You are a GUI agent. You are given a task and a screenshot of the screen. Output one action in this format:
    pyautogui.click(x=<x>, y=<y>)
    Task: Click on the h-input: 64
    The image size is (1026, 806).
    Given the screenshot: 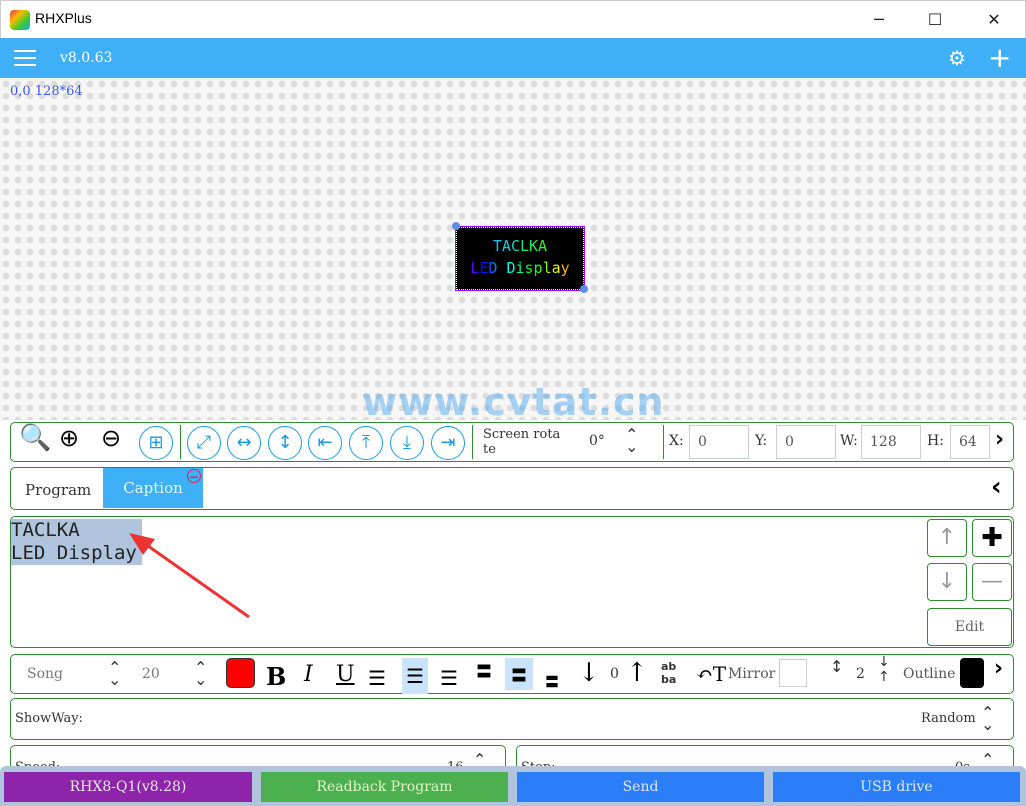 What is the action you would take?
    pyautogui.click(x=970, y=442)
    